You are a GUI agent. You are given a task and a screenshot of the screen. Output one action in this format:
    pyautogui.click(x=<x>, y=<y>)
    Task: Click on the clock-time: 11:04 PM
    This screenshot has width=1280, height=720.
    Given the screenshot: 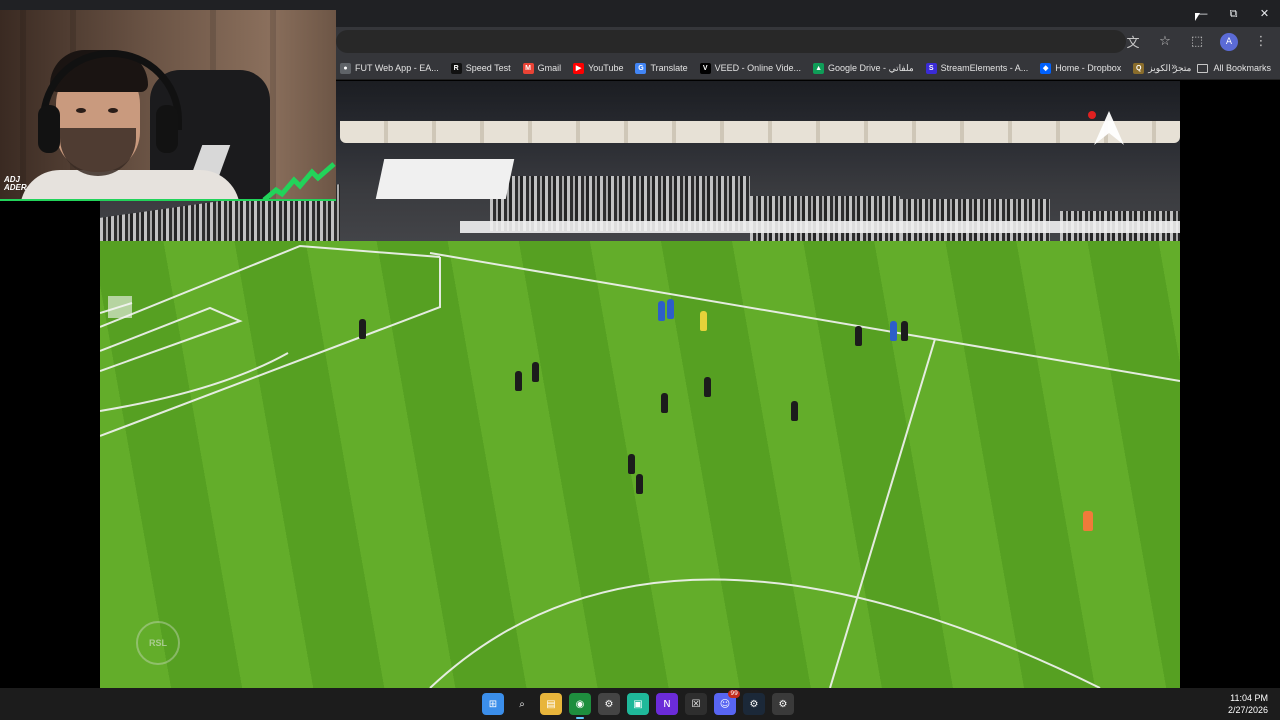 What is the action you would take?
    pyautogui.click(x=1249, y=698)
    